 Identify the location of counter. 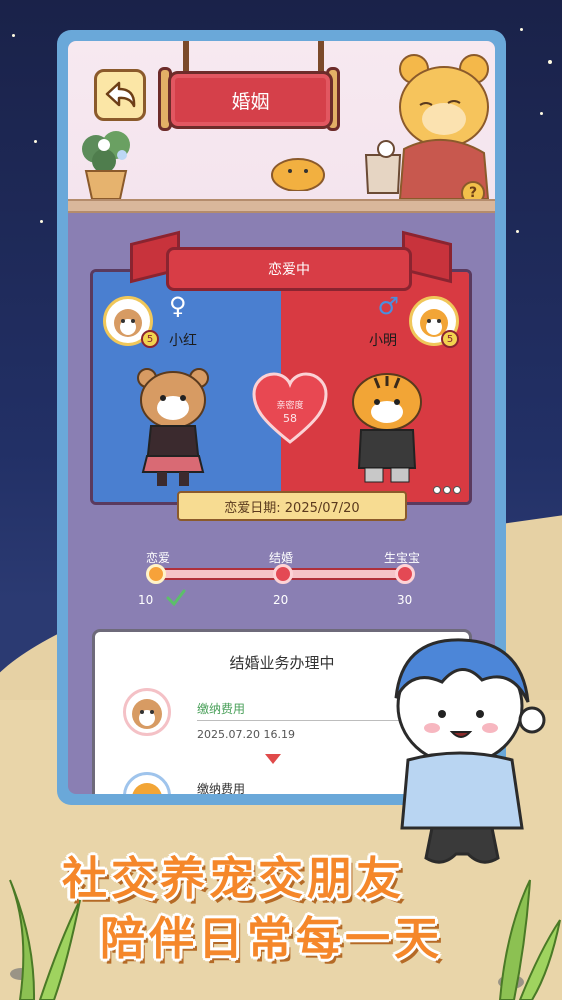
(281, 206).